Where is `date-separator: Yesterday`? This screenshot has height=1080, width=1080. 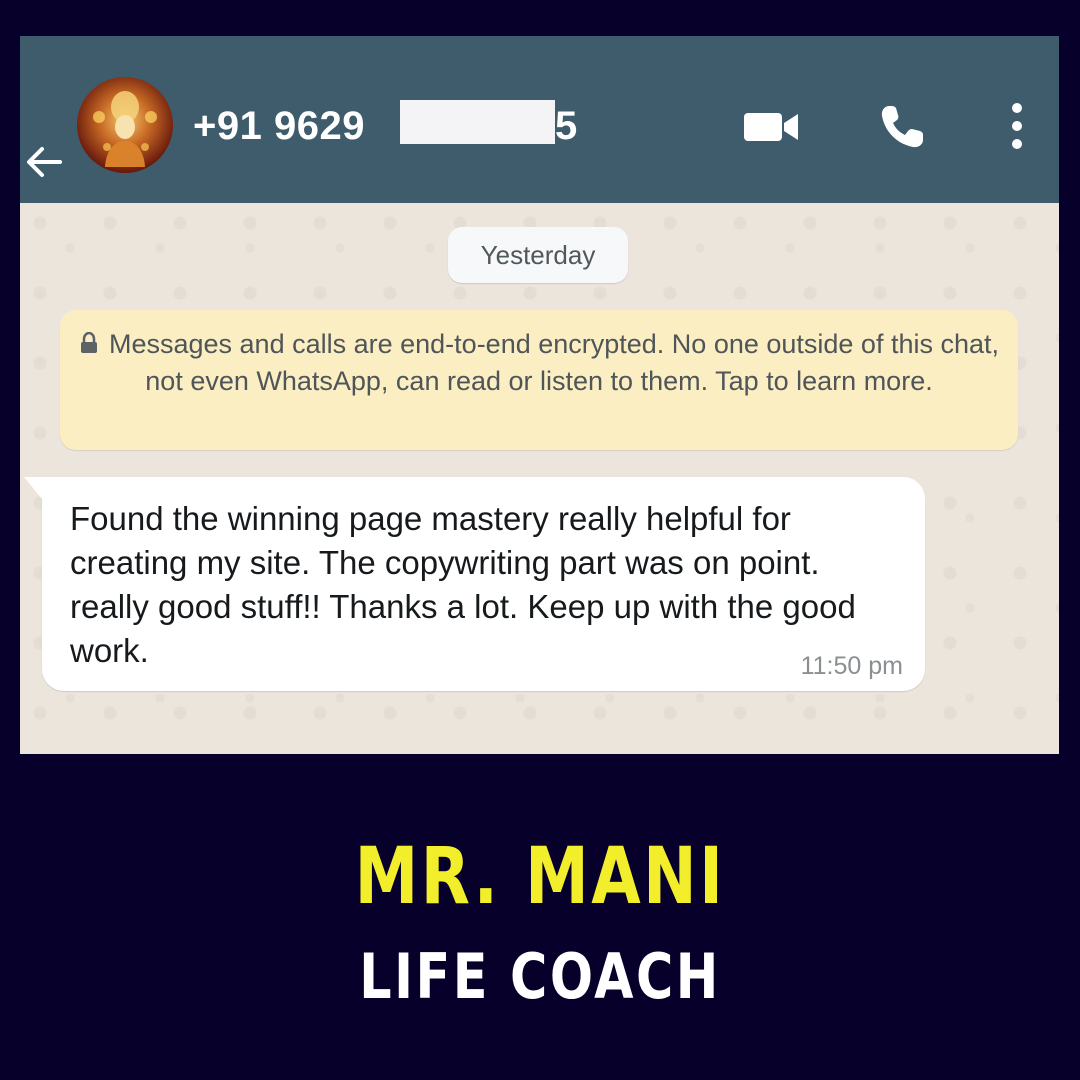
date-separator: Yesterday is located at coordinates (538, 255).